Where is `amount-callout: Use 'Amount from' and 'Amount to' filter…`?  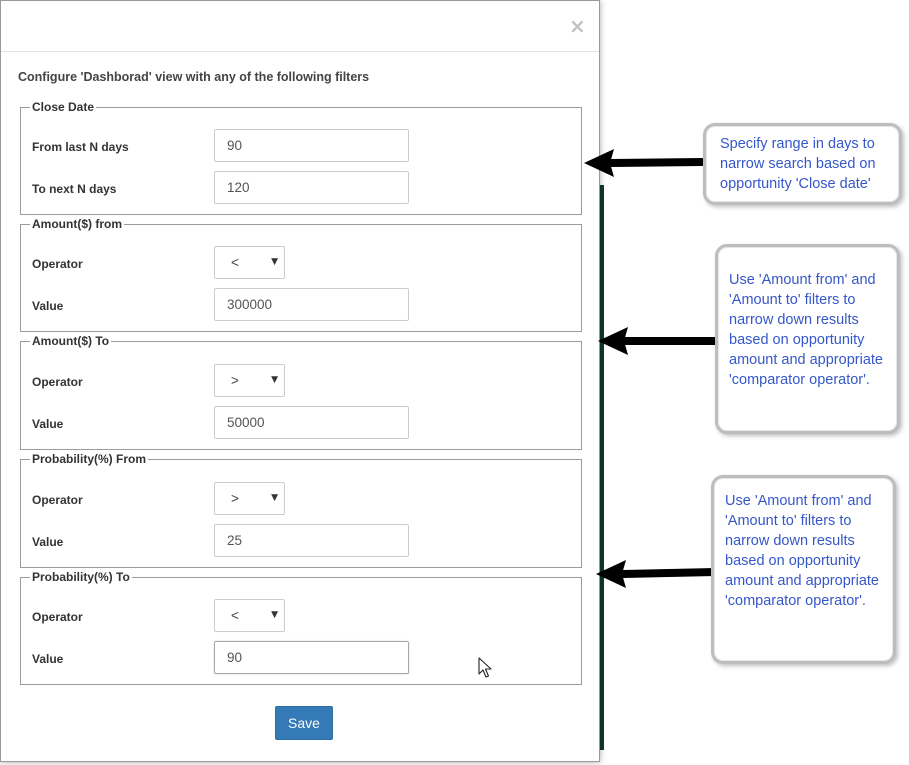 amount-callout: Use 'Amount from' and 'Amount to' filter… is located at coordinates (807, 339).